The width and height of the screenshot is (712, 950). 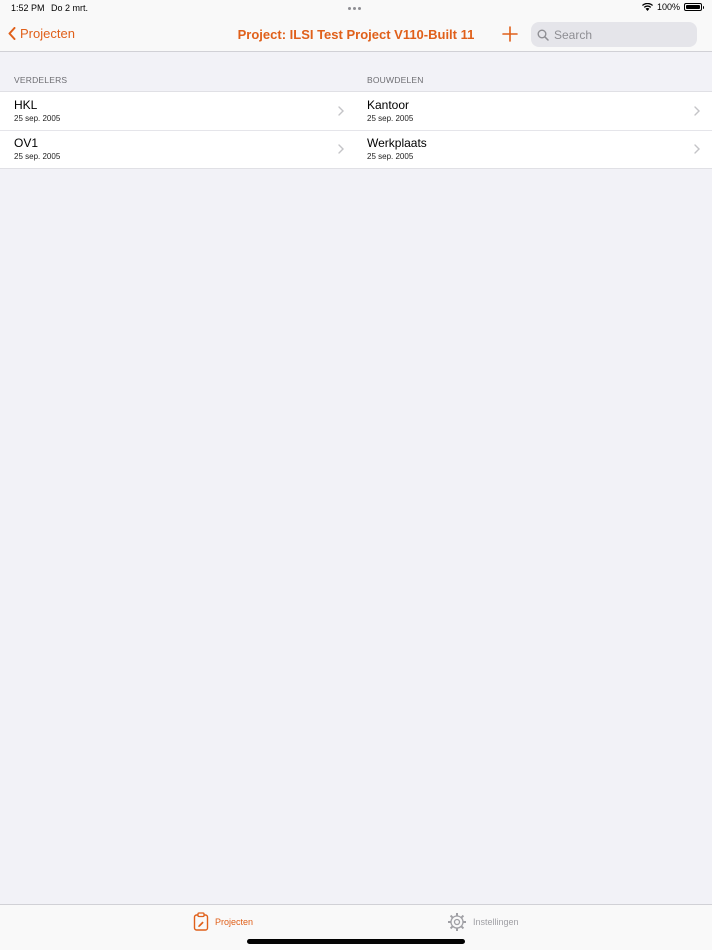 What do you see at coordinates (397, 143) in the screenshot?
I see `list-item-title: Werkplaats` at bounding box center [397, 143].